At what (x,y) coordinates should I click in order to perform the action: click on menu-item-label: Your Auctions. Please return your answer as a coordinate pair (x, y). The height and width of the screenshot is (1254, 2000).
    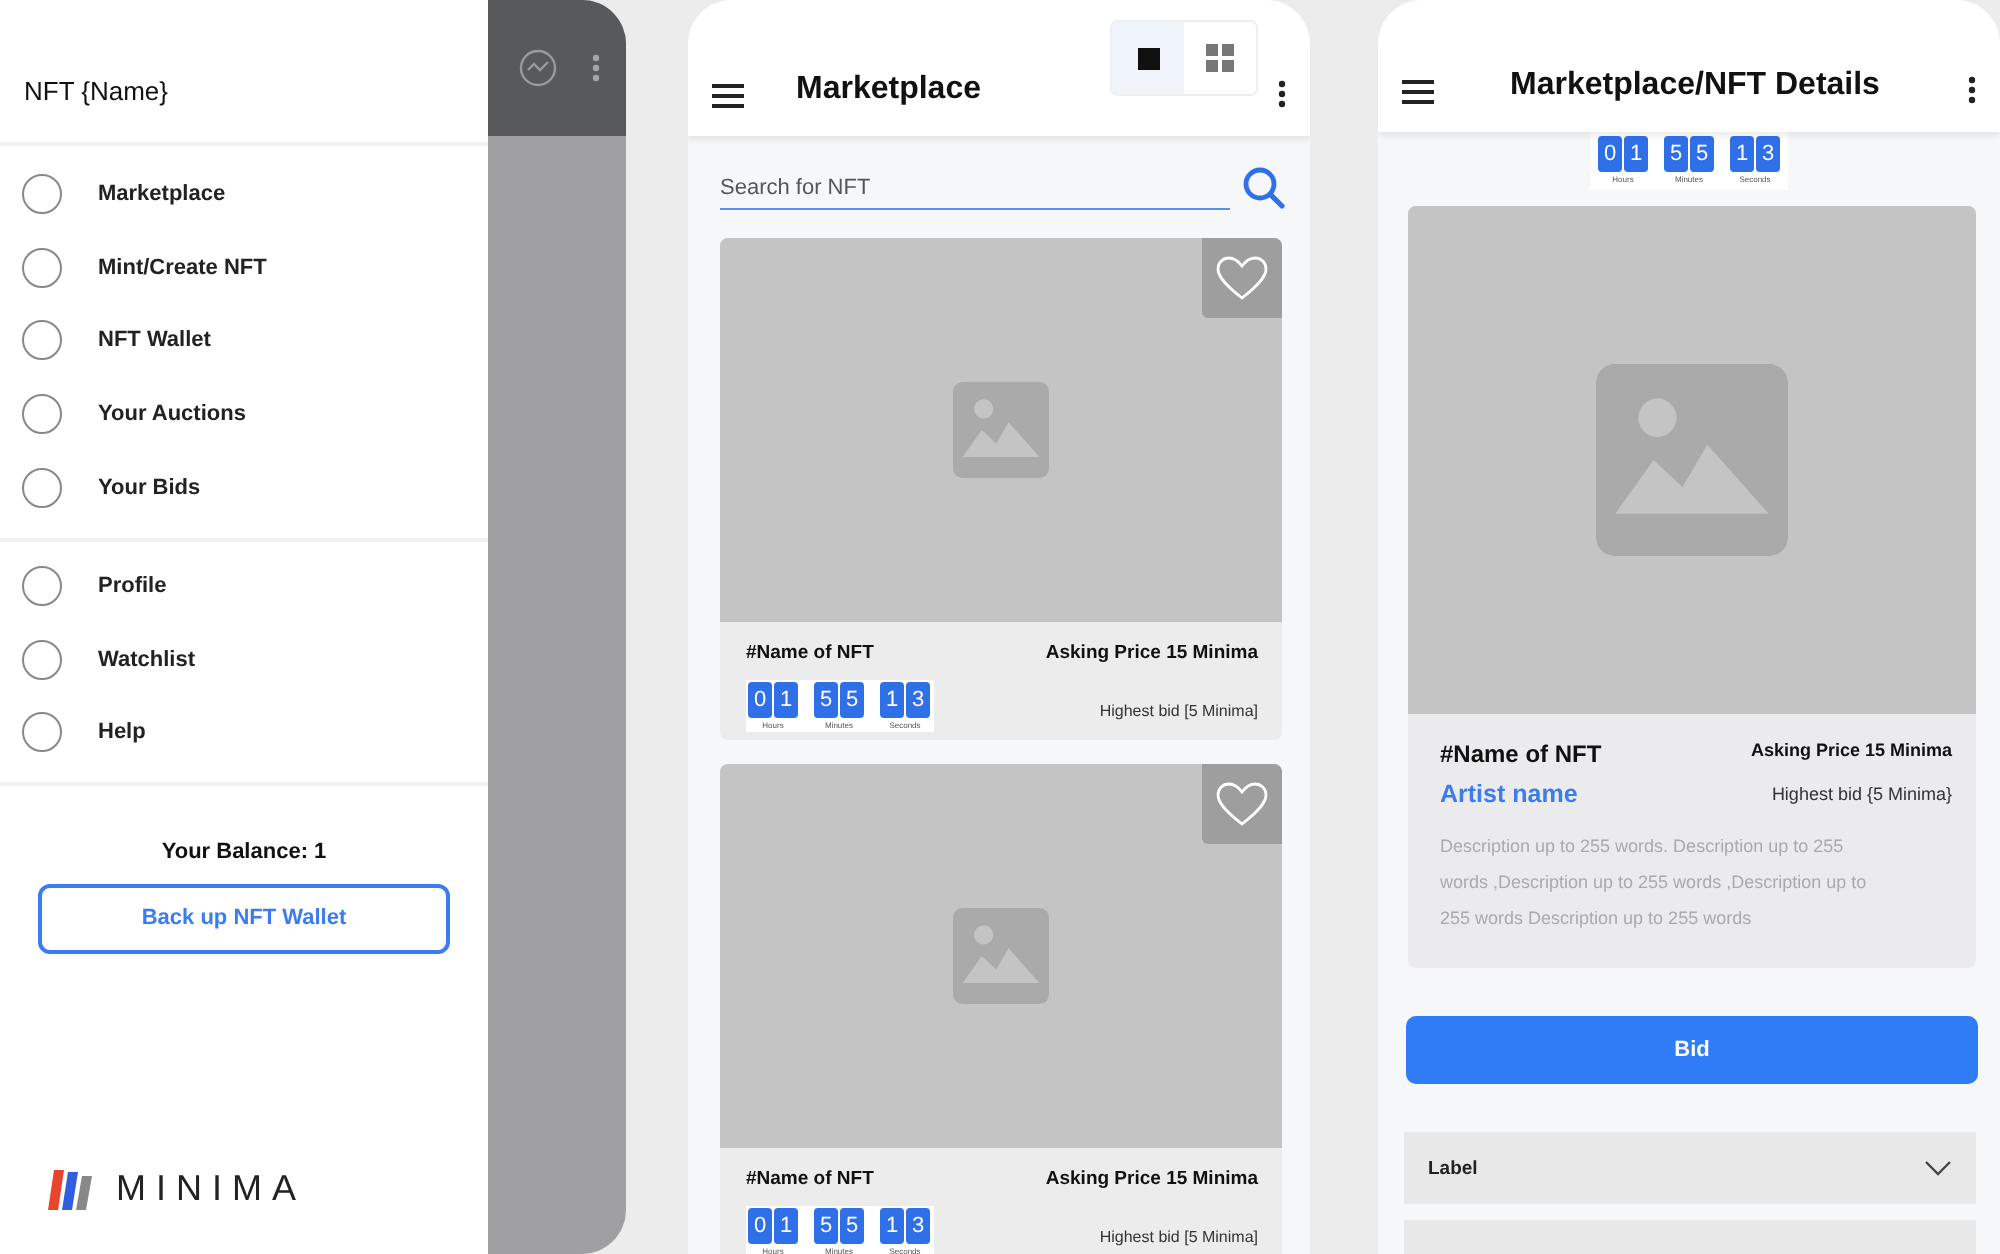
    Looking at the image, I should click on (172, 414).